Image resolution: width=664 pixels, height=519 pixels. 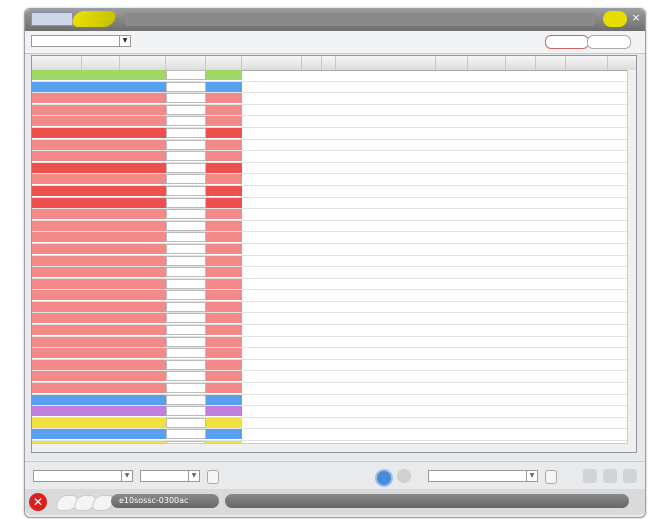 I want to click on toolbar-button-a, so click(x=567, y=42).